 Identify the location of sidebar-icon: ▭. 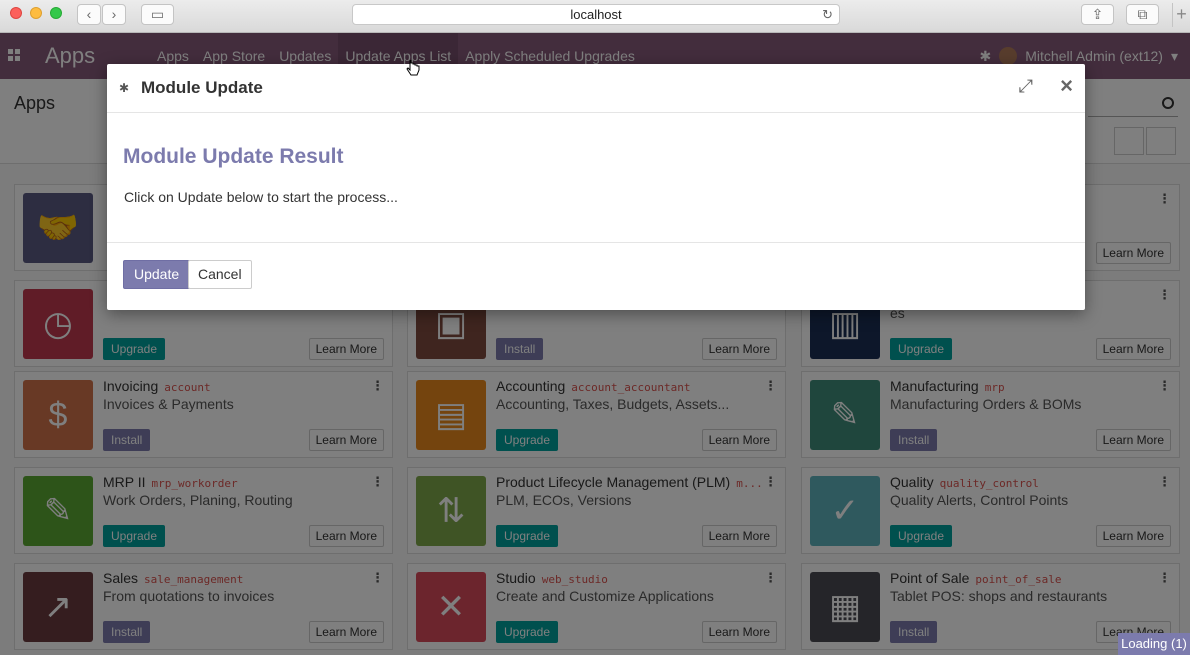
(157, 14).